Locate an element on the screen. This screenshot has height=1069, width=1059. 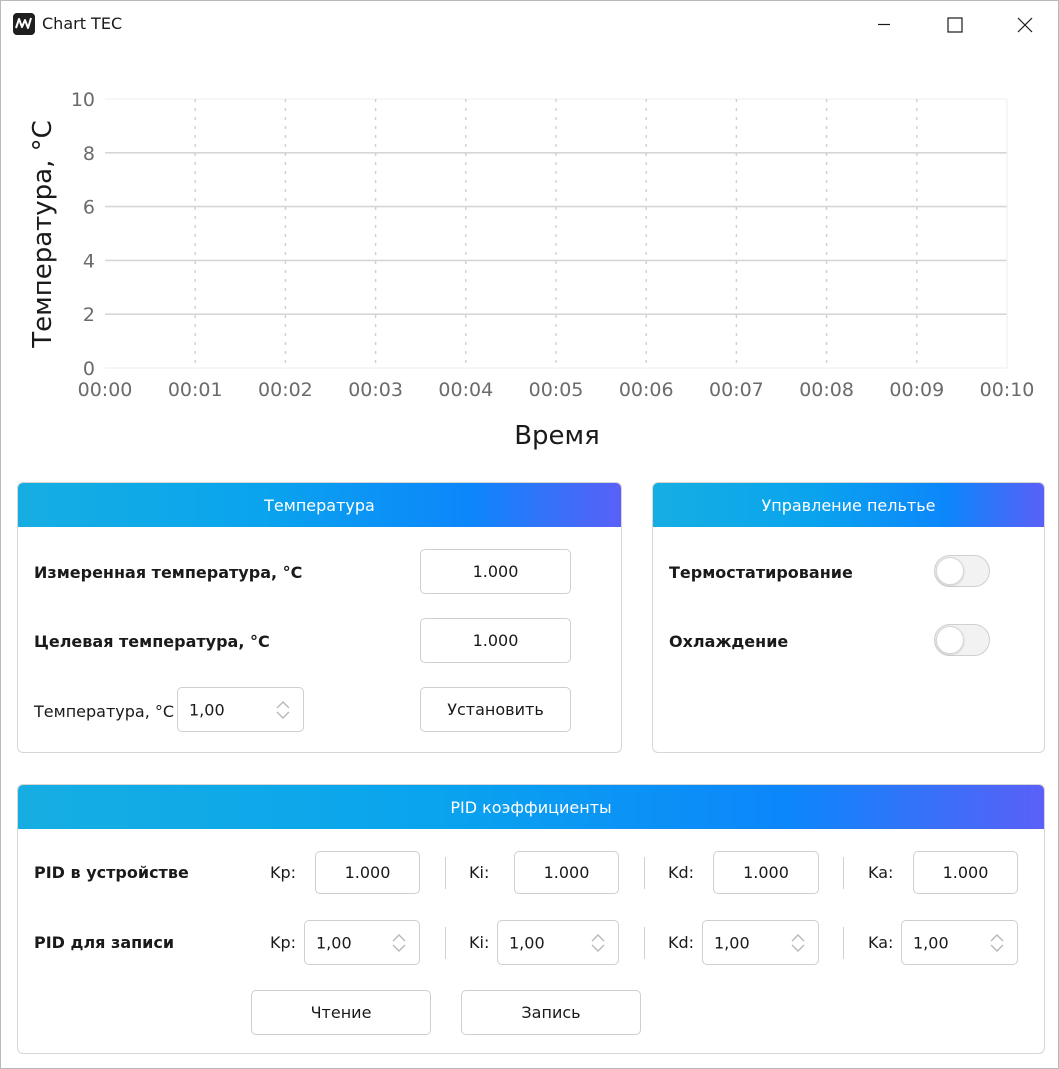
chart-x-axis-label: Время is located at coordinates (557, 436).